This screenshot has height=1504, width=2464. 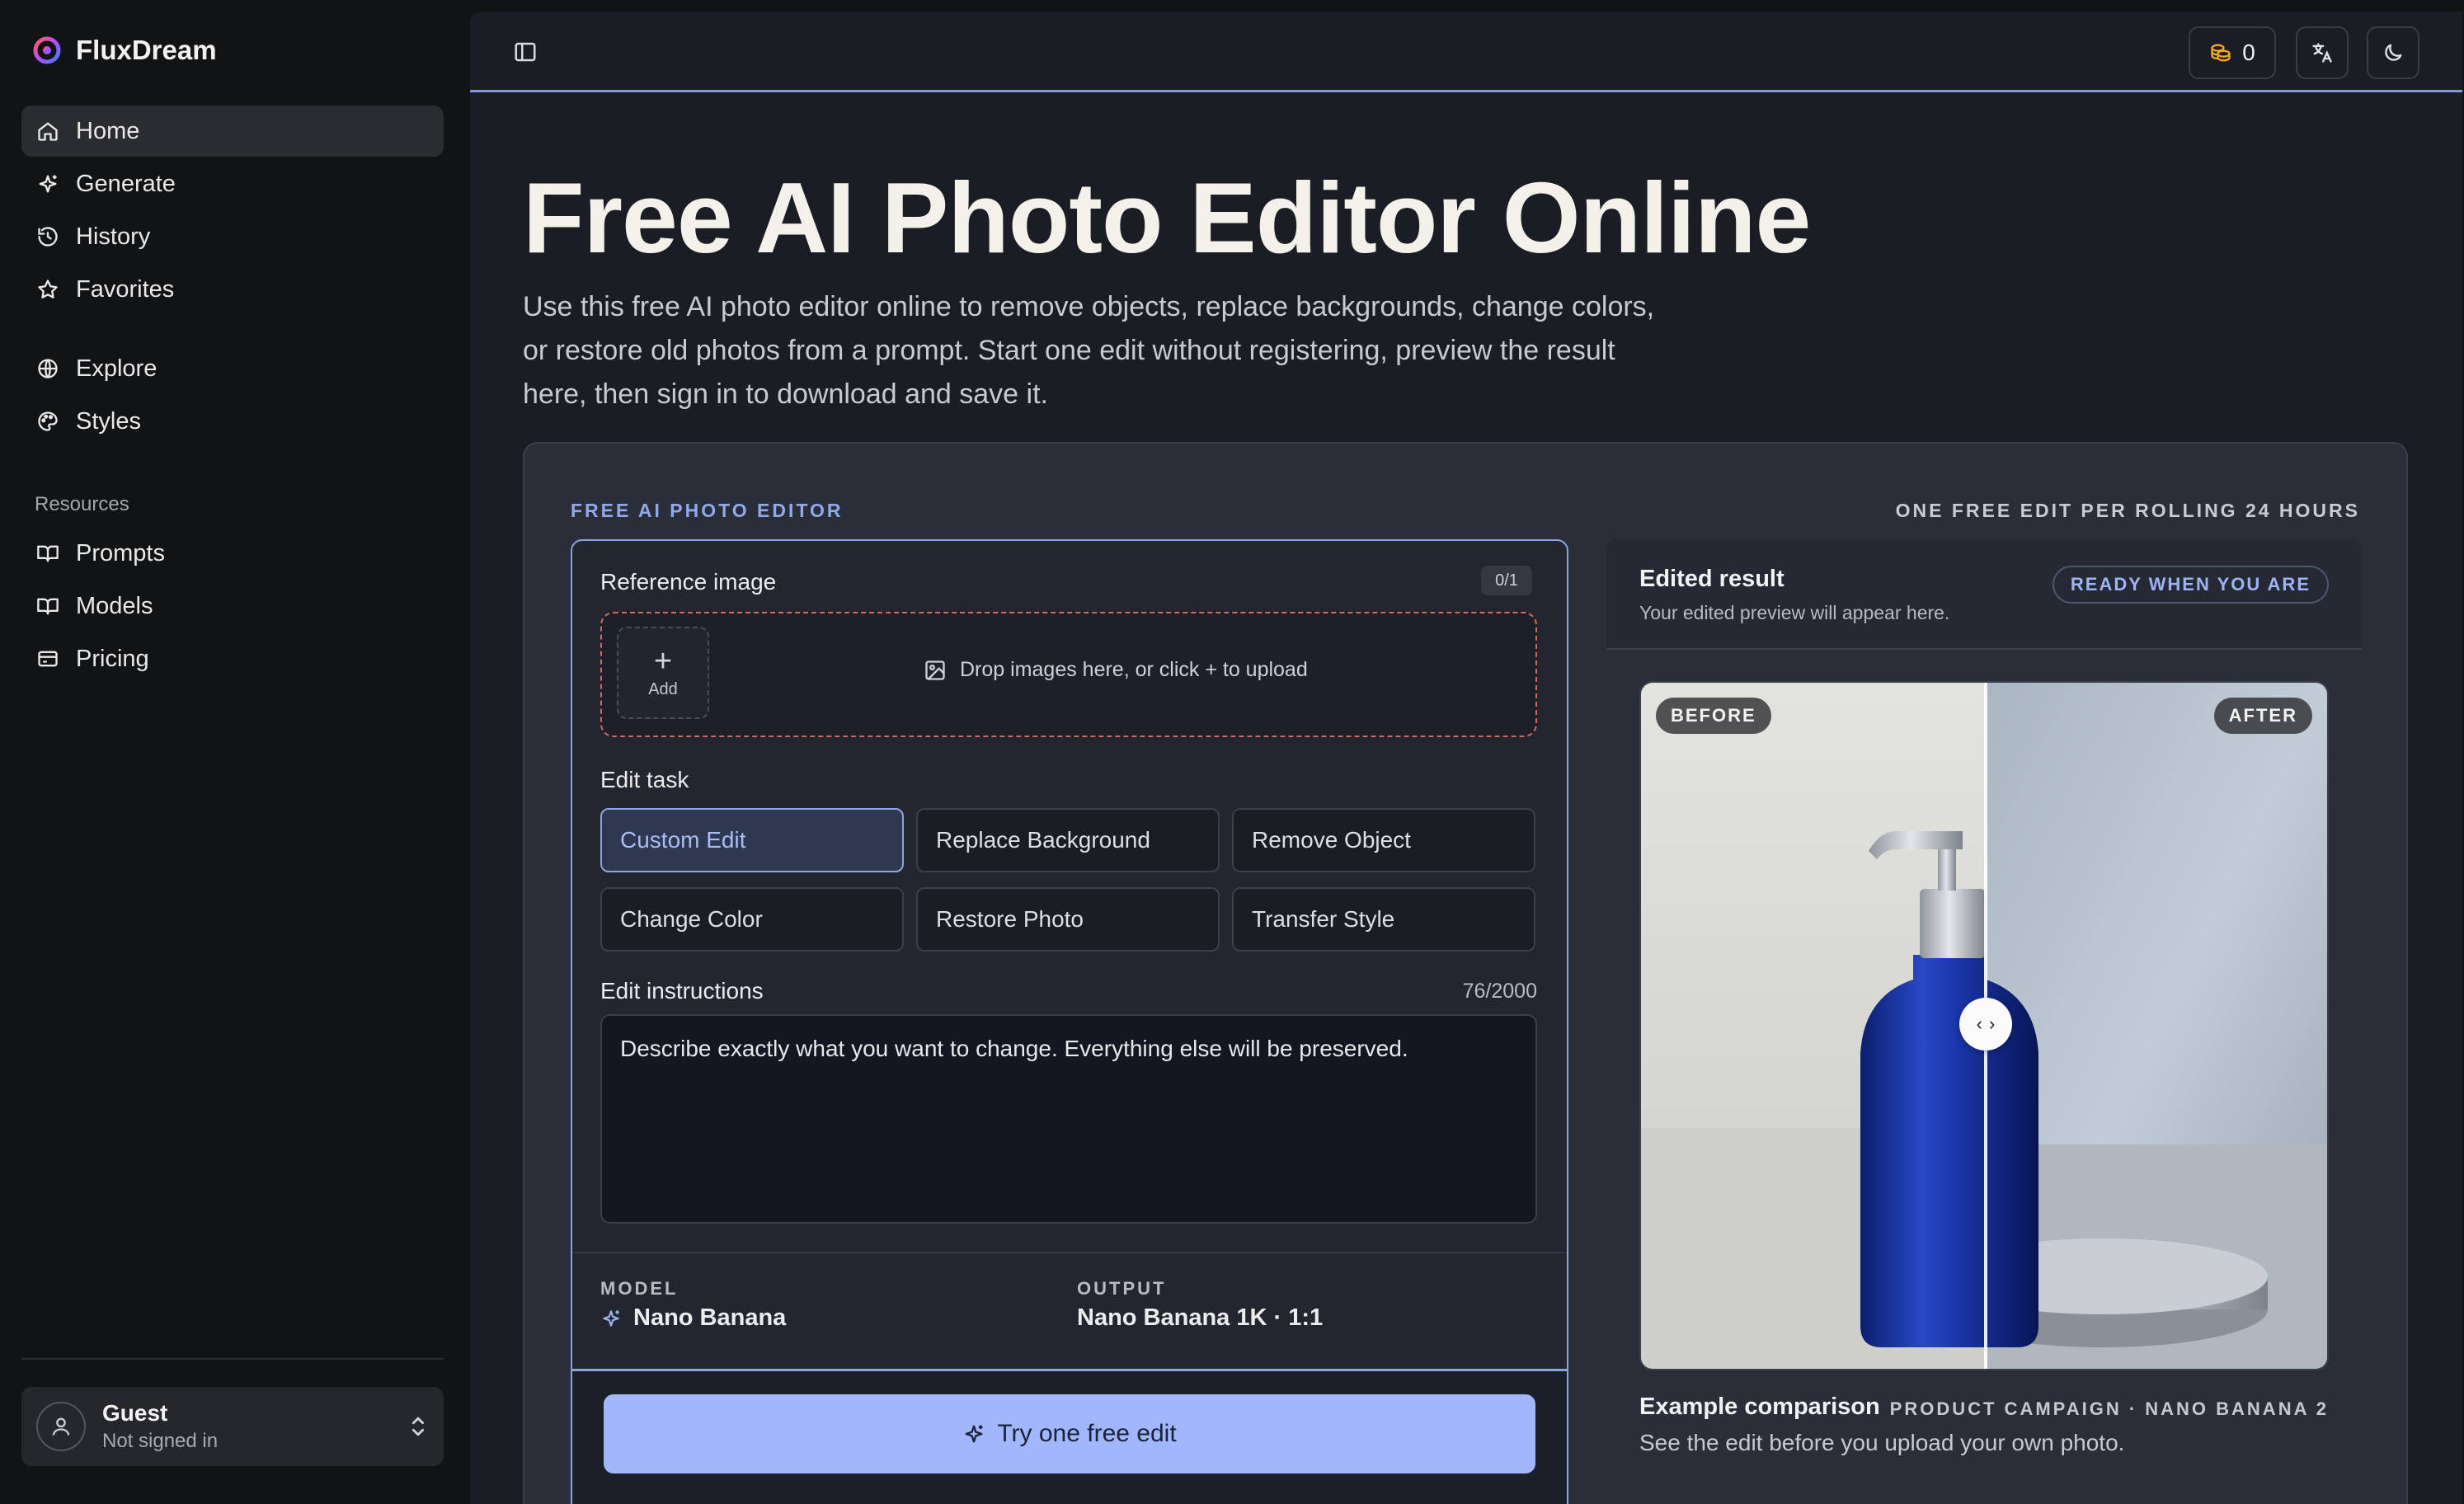 I want to click on output-value: Nano Banana 1K · 1:1, so click(x=1200, y=1317).